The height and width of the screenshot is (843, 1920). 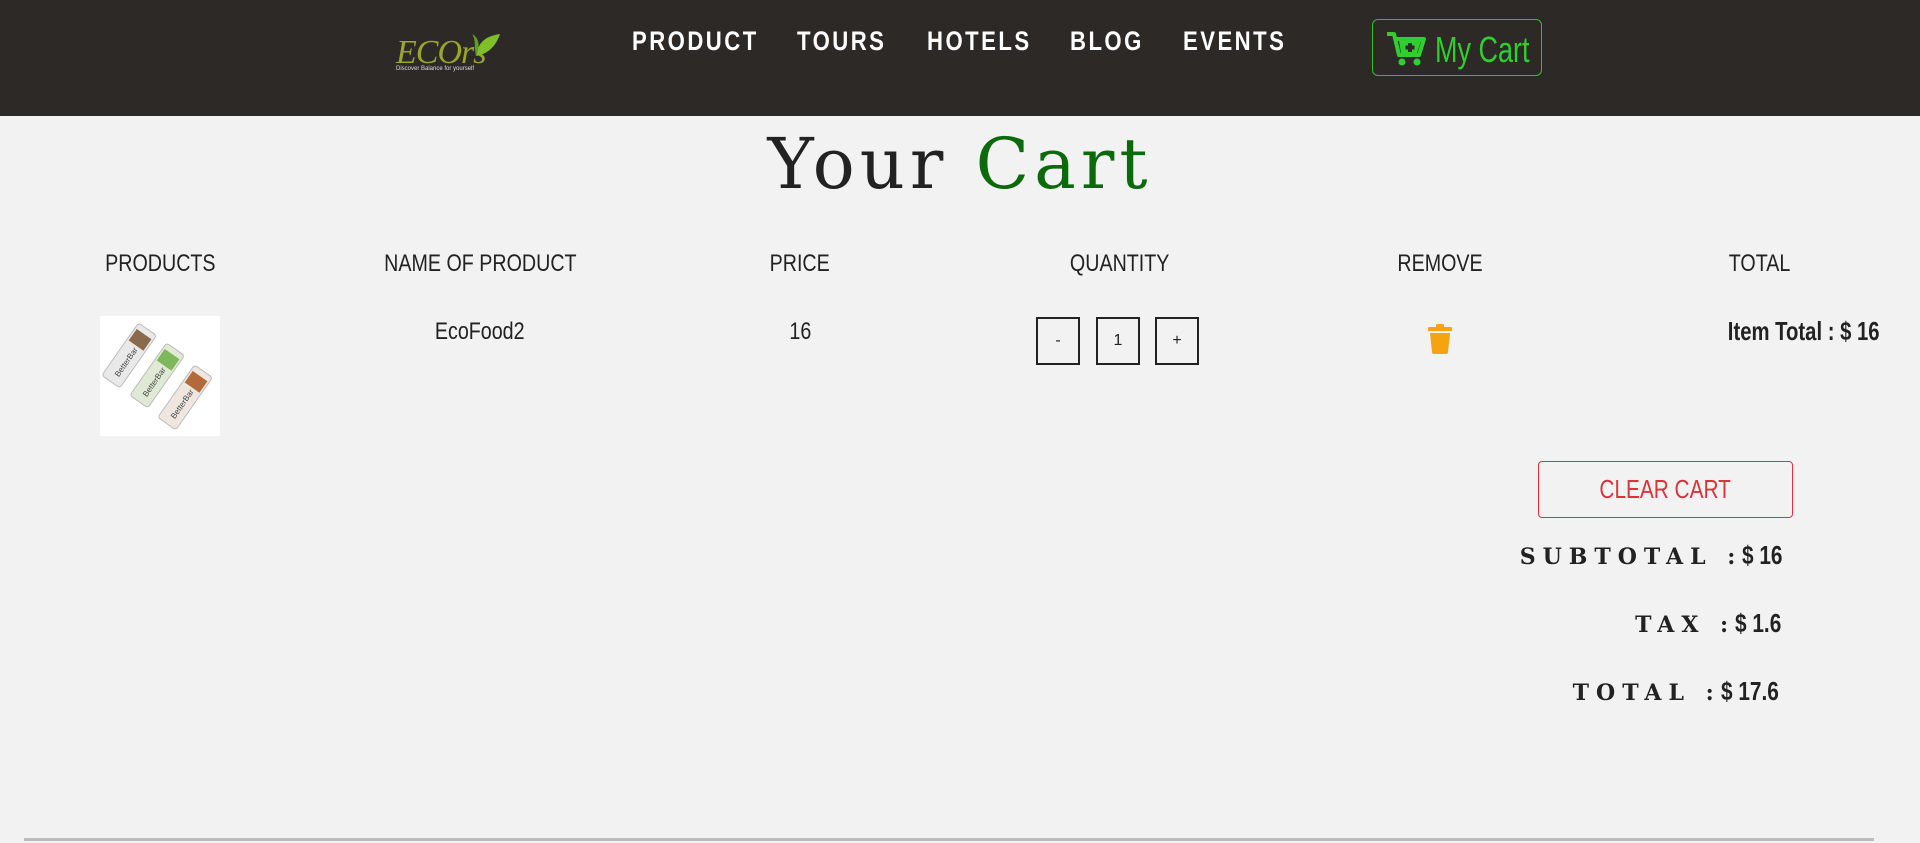 I want to click on tax-row: TAX :$ 1.6, so click(x=1714, y=625).